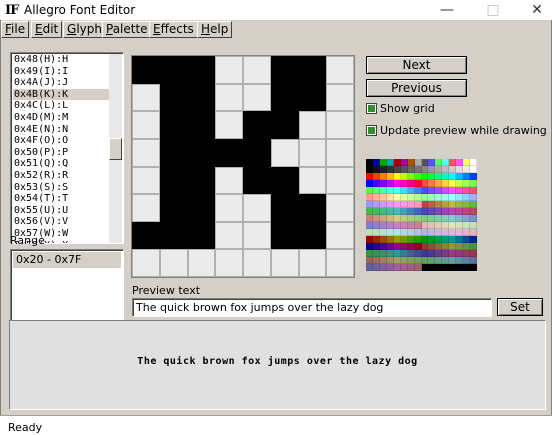  Describe the element at coordinates (416, 65) in the screenshot. I see `next-button: Next` at that location.